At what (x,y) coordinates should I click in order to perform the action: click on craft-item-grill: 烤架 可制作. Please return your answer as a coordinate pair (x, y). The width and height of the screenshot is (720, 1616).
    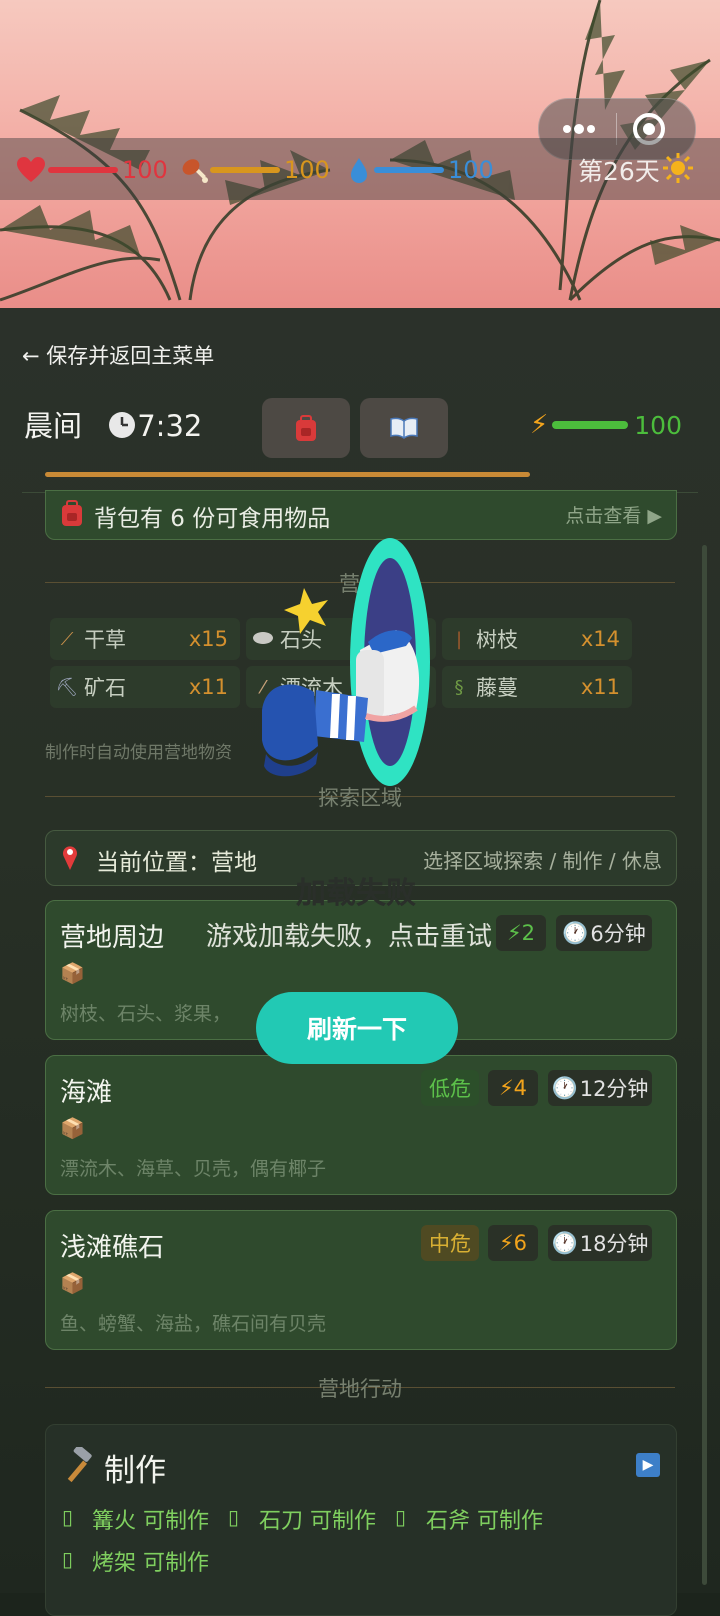
    Looking at the image, I should click on (150, 1561).